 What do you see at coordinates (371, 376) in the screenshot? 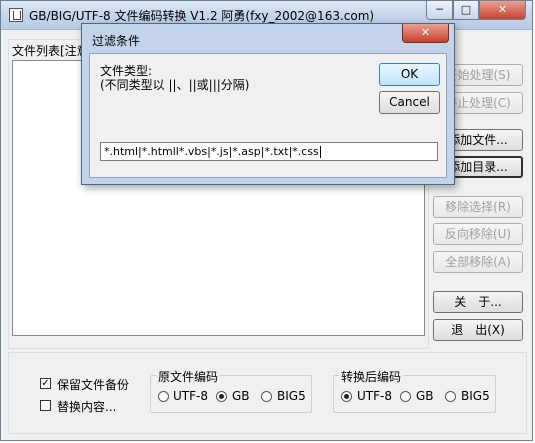
I see `target-encoding-legend: 转换后编码` at bounding box center [371, 376].